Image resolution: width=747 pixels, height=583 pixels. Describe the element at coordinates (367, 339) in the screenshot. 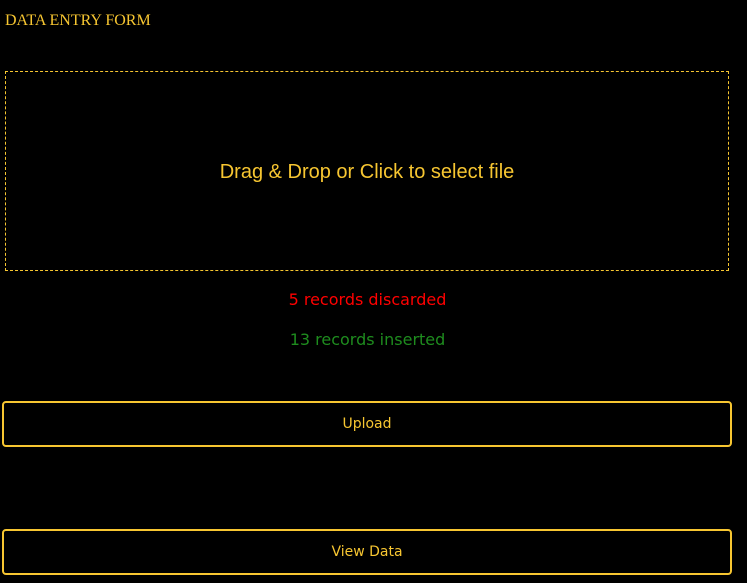

I see `inserted-records-message: 13 records inserted` at that location.